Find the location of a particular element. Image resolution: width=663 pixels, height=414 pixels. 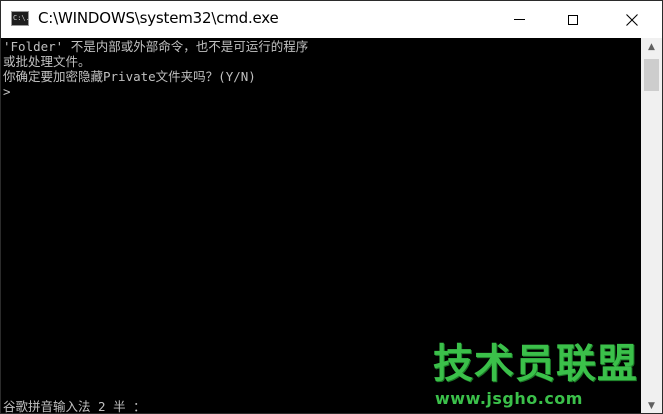

console-line: 你确定要加密隐藏Private文件夹吗？(Y/N) is located at coordinates (129, 76).